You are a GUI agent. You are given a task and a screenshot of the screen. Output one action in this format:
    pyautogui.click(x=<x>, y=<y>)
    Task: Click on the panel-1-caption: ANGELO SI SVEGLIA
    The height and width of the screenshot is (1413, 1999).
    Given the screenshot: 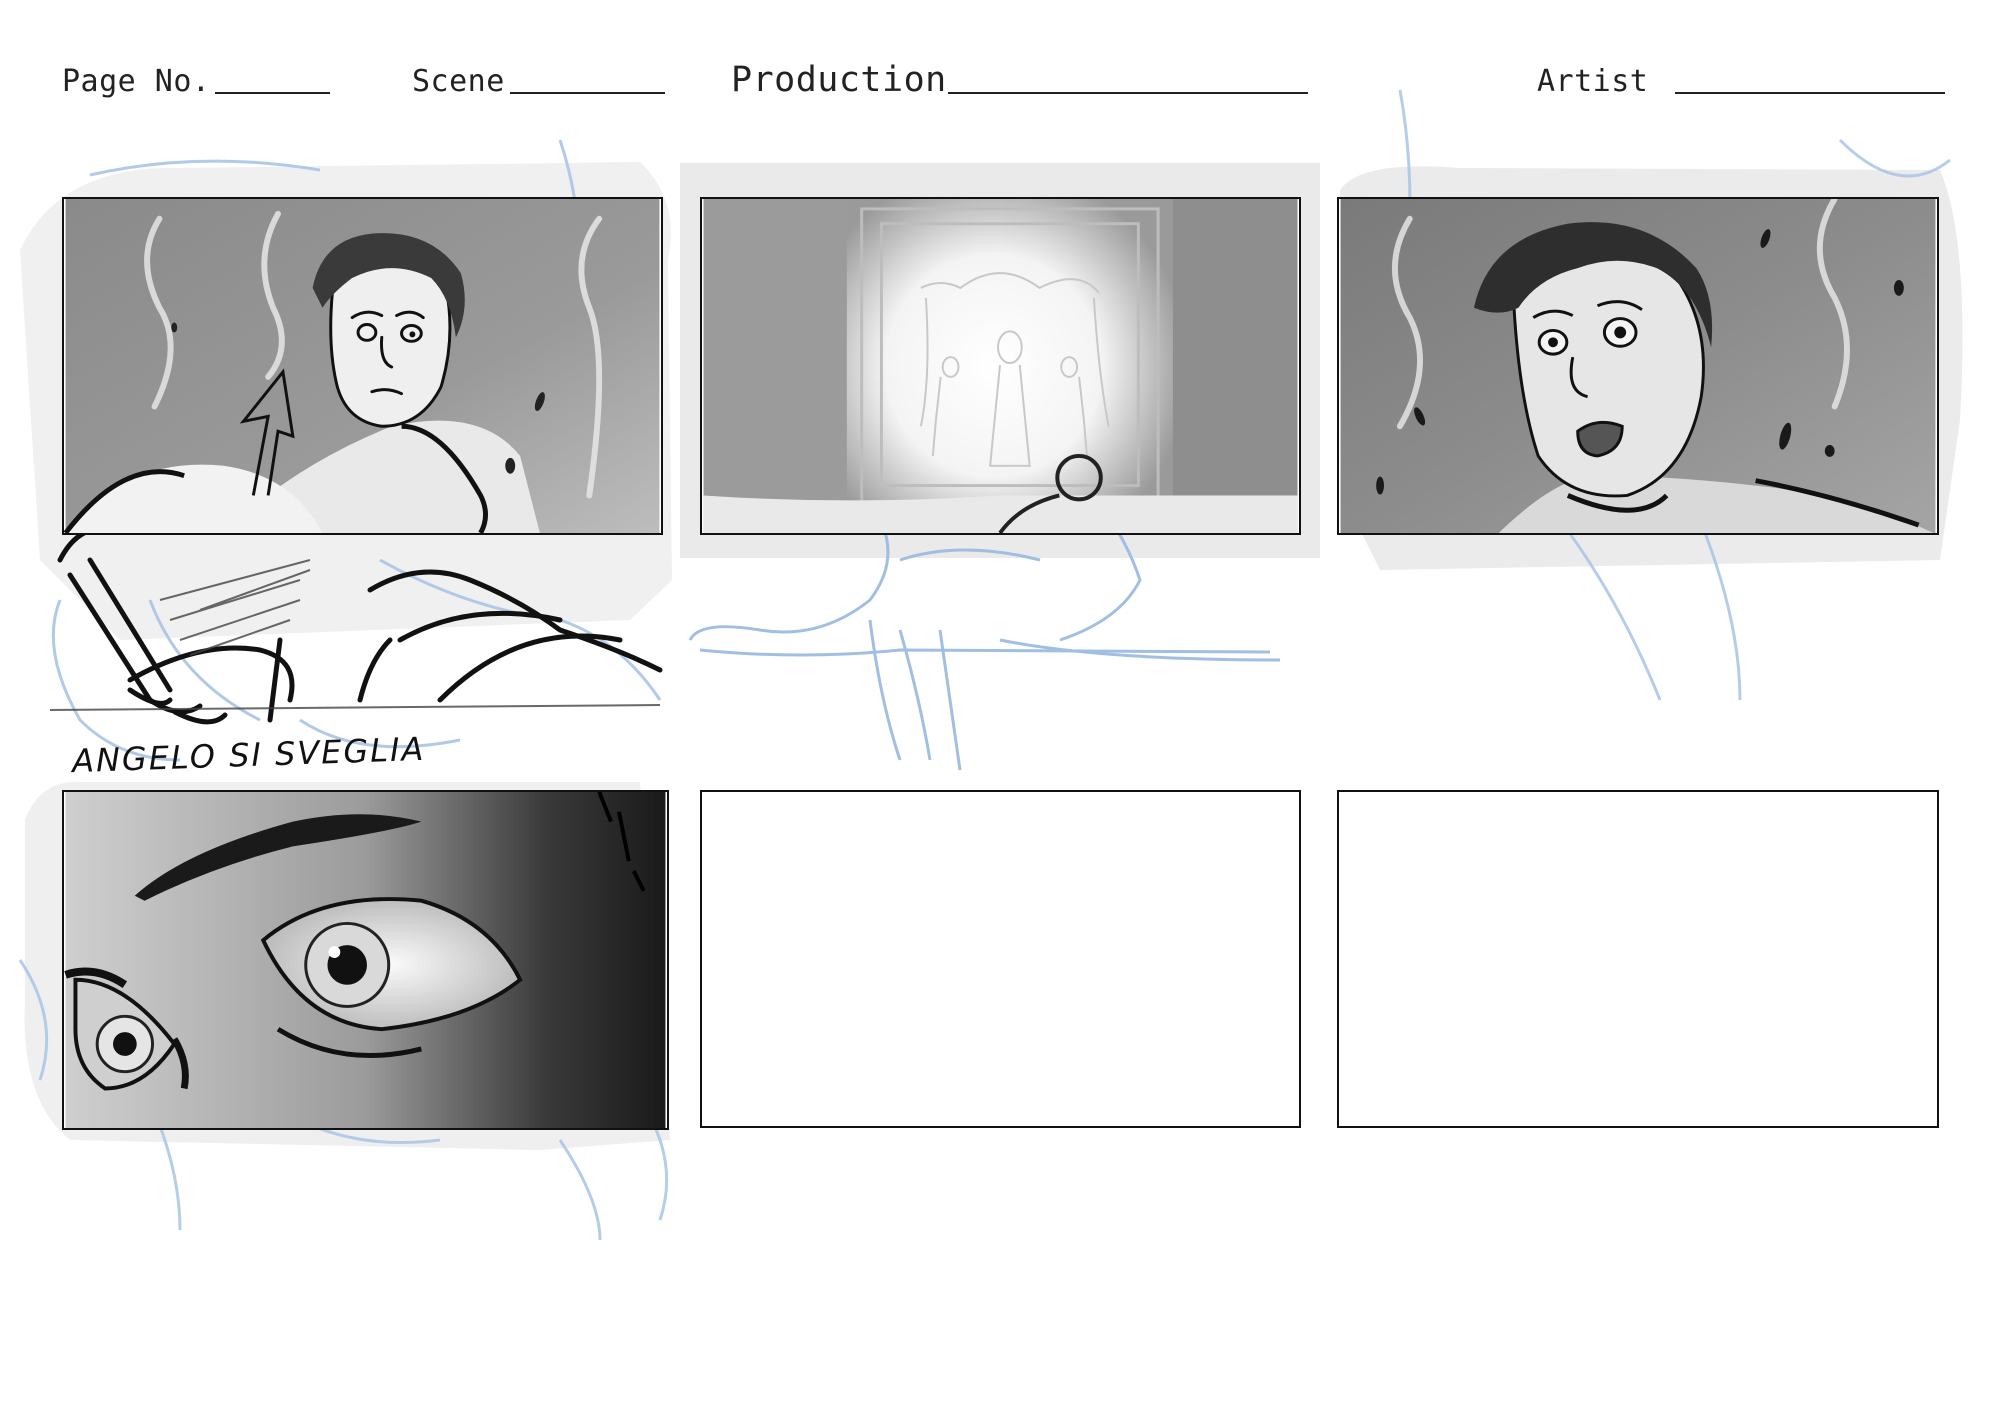 What is the action you would take?
    pyautogui.click(x=248, y=755)
    